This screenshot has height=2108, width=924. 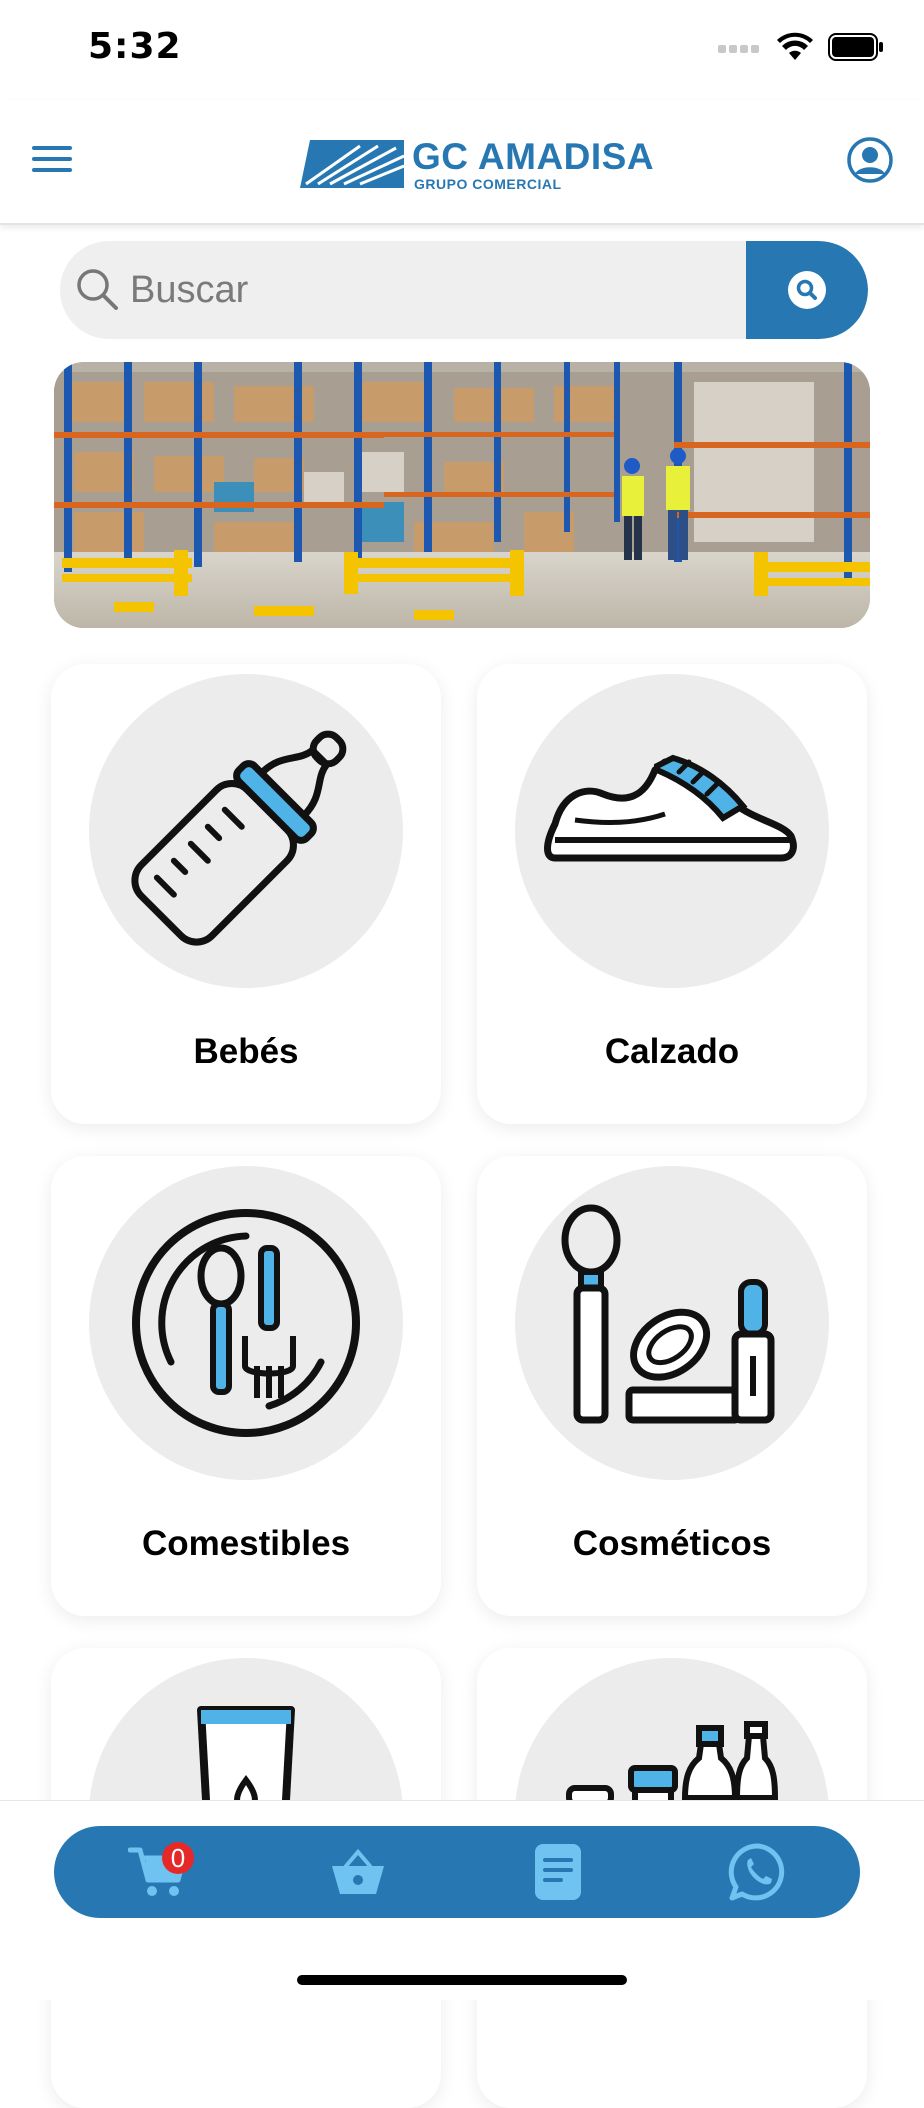 I want to click on bottom-bar: 0, so click(x=462, y=1900).